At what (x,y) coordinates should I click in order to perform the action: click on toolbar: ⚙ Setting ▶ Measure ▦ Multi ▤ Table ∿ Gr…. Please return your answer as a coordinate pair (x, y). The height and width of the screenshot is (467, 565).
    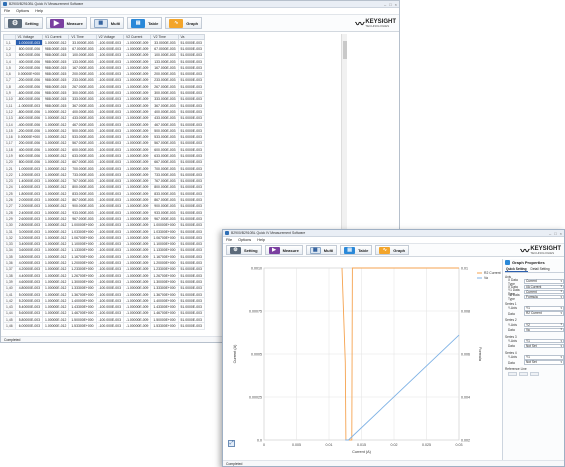
    Looking at the image, I should click on (200, 23).